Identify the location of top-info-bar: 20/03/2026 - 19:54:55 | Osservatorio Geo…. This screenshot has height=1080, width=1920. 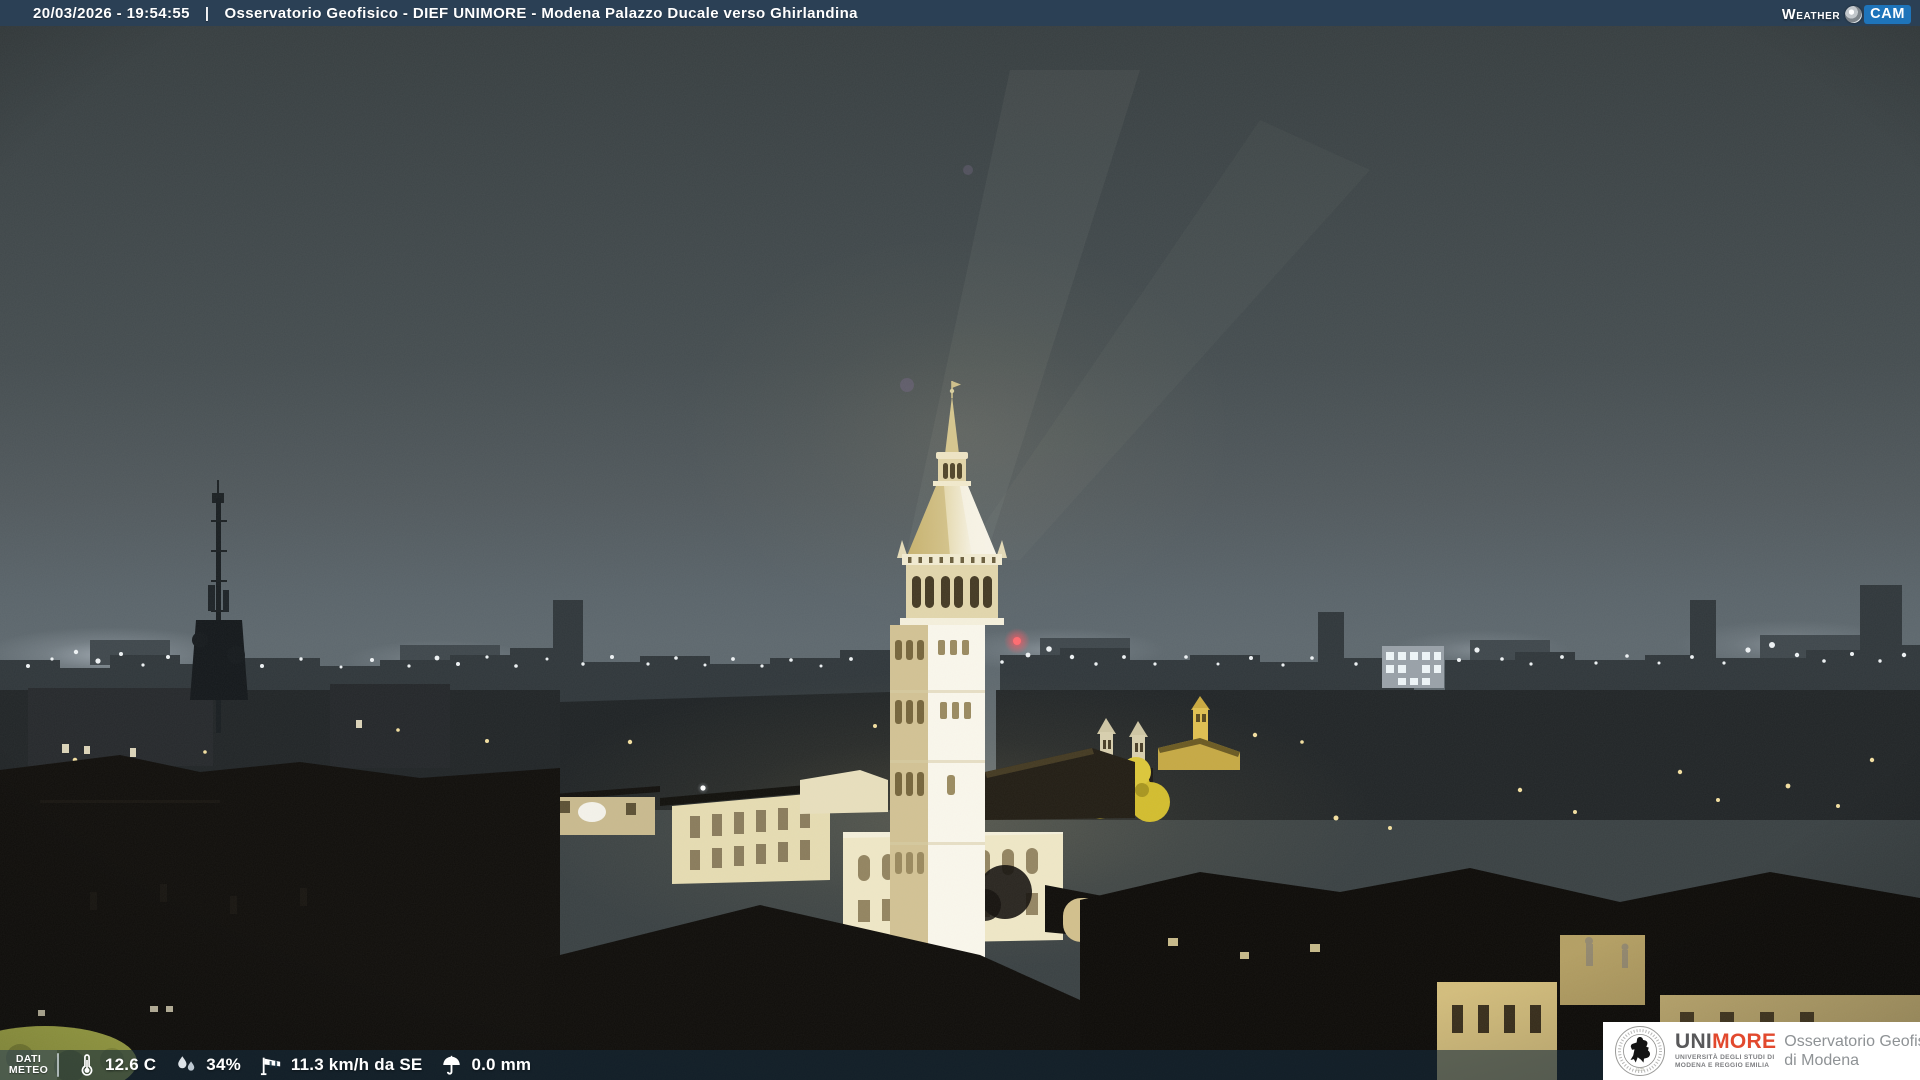
(960, 13).